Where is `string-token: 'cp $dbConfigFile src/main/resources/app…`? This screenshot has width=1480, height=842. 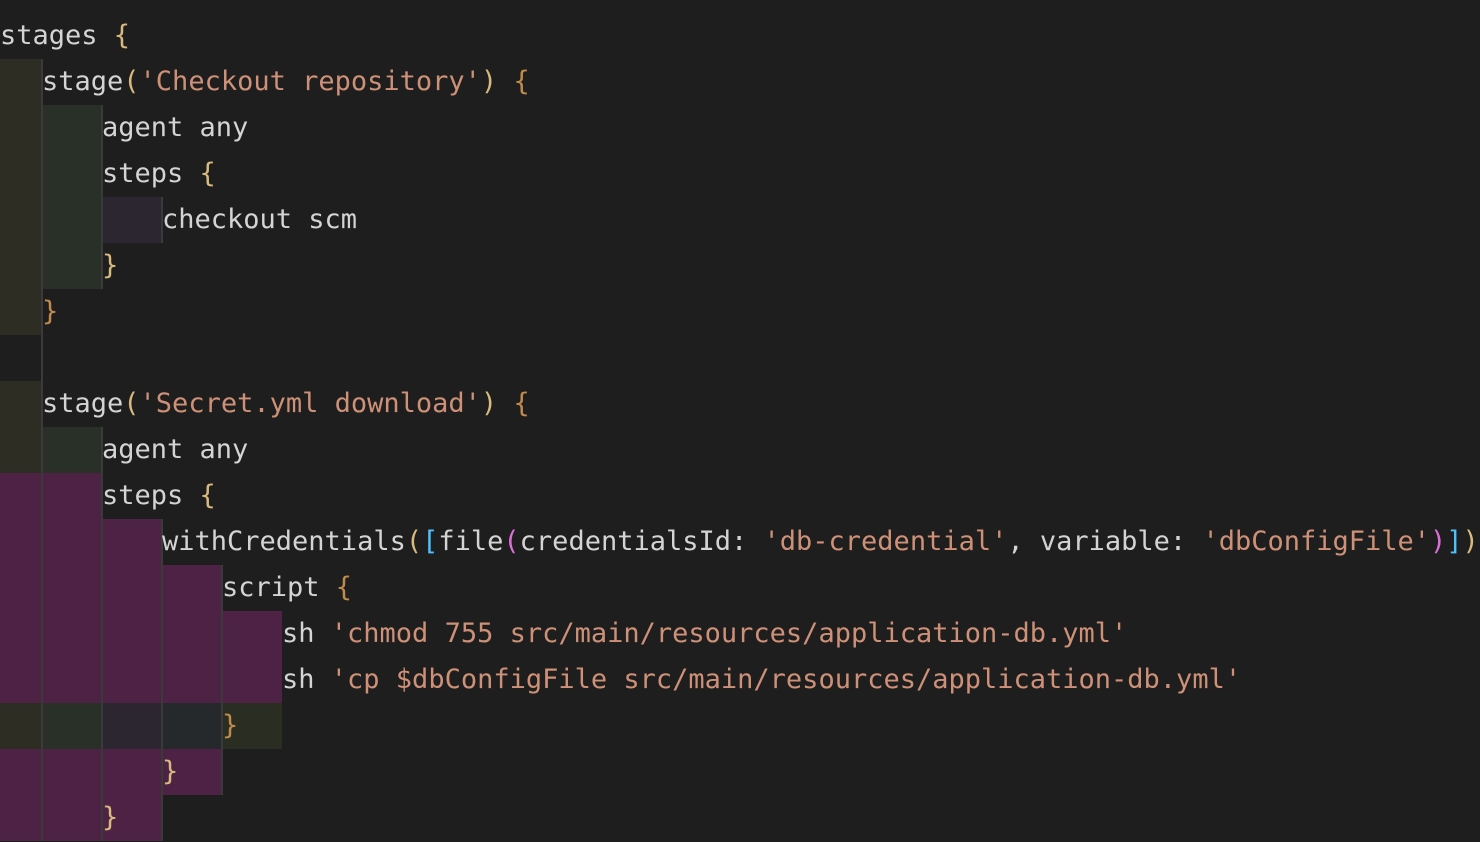
string-token: 'cp $dbConfigFile src/main/resources/app… is located at coordinates (786, 679).